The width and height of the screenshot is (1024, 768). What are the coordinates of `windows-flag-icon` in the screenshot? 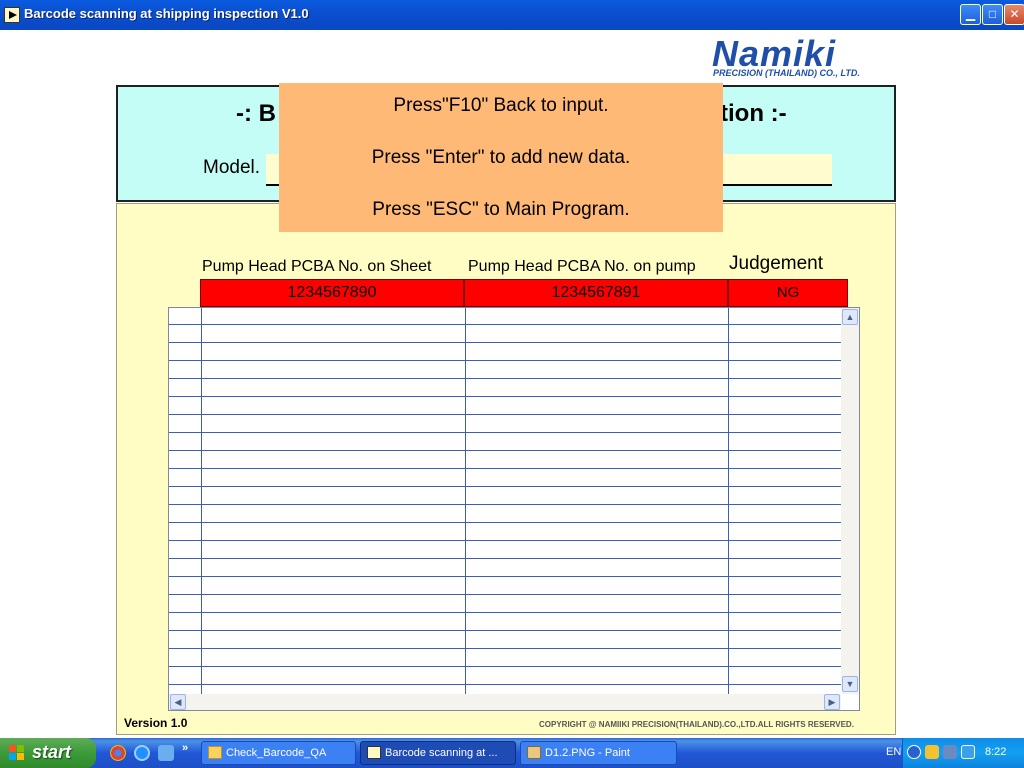 It's located at (17, 753).